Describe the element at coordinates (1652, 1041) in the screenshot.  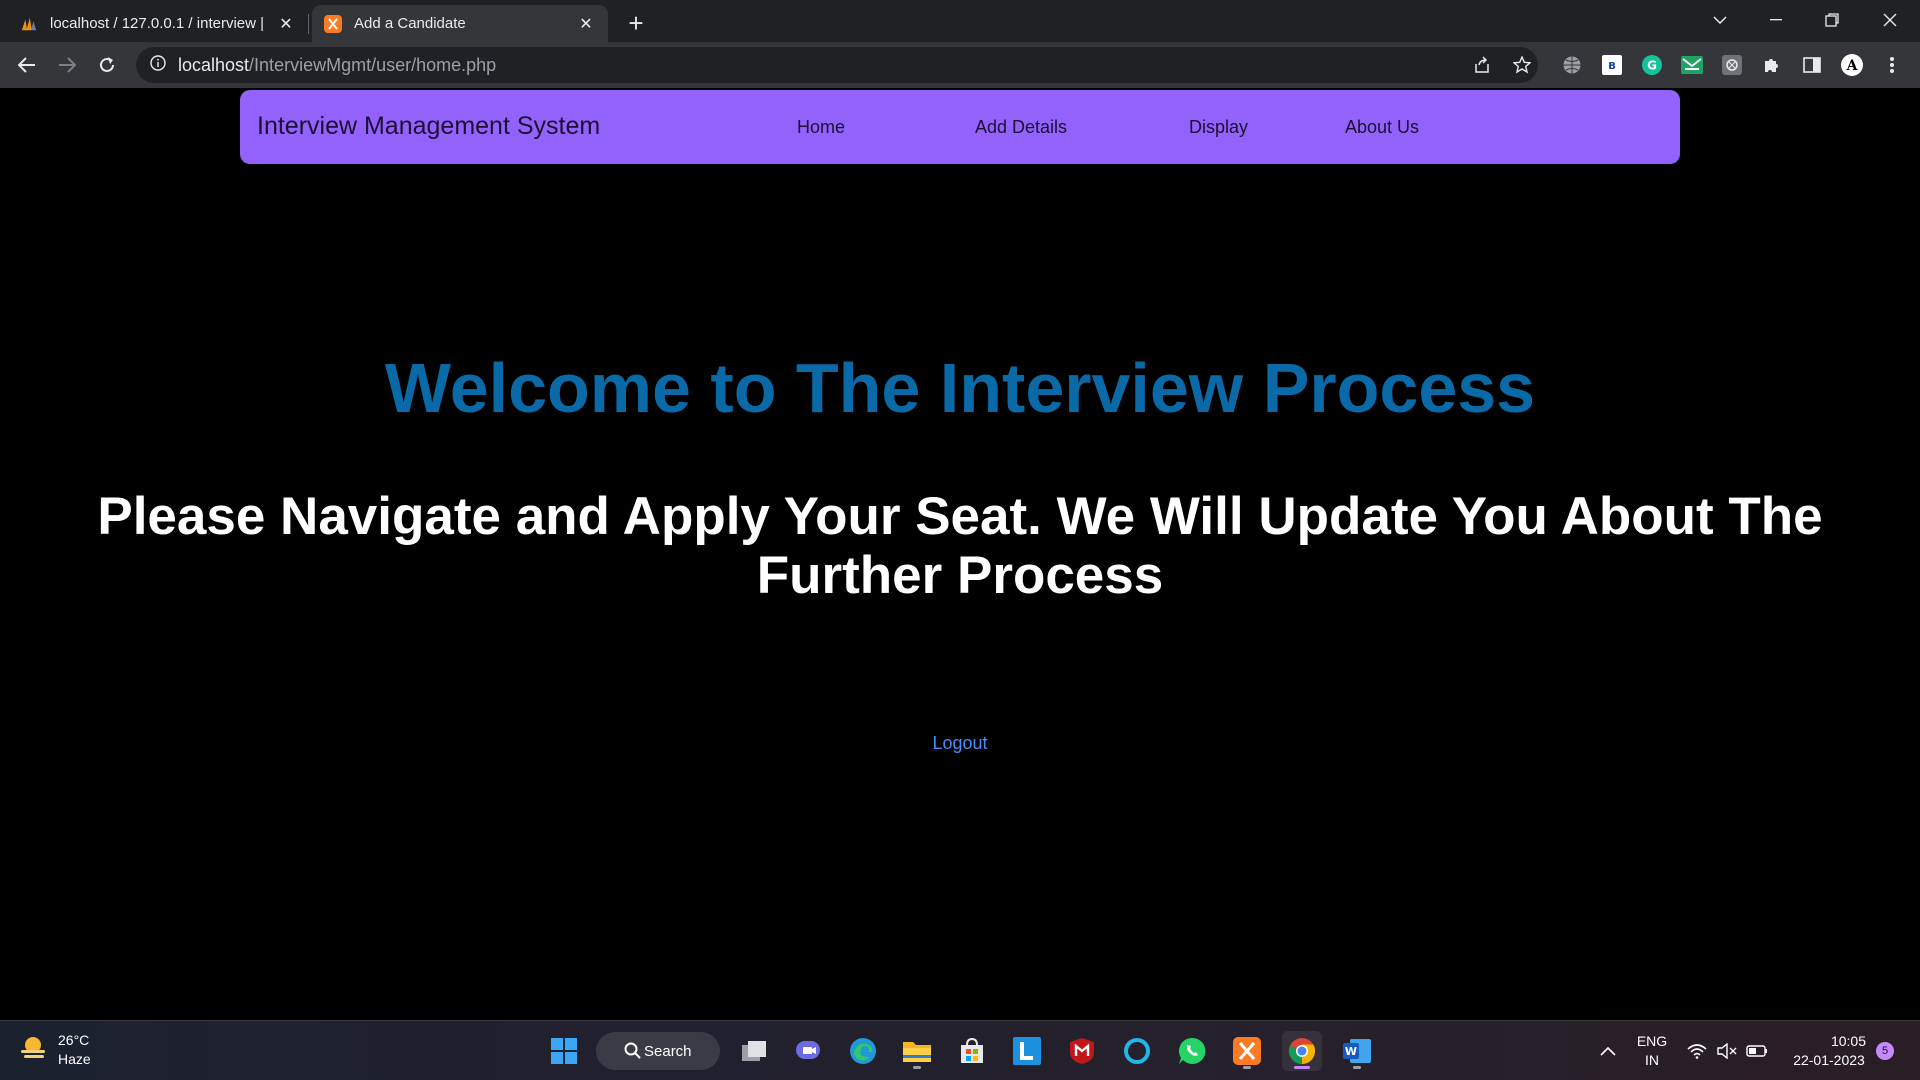
I see `language-code: ENG` at that location.